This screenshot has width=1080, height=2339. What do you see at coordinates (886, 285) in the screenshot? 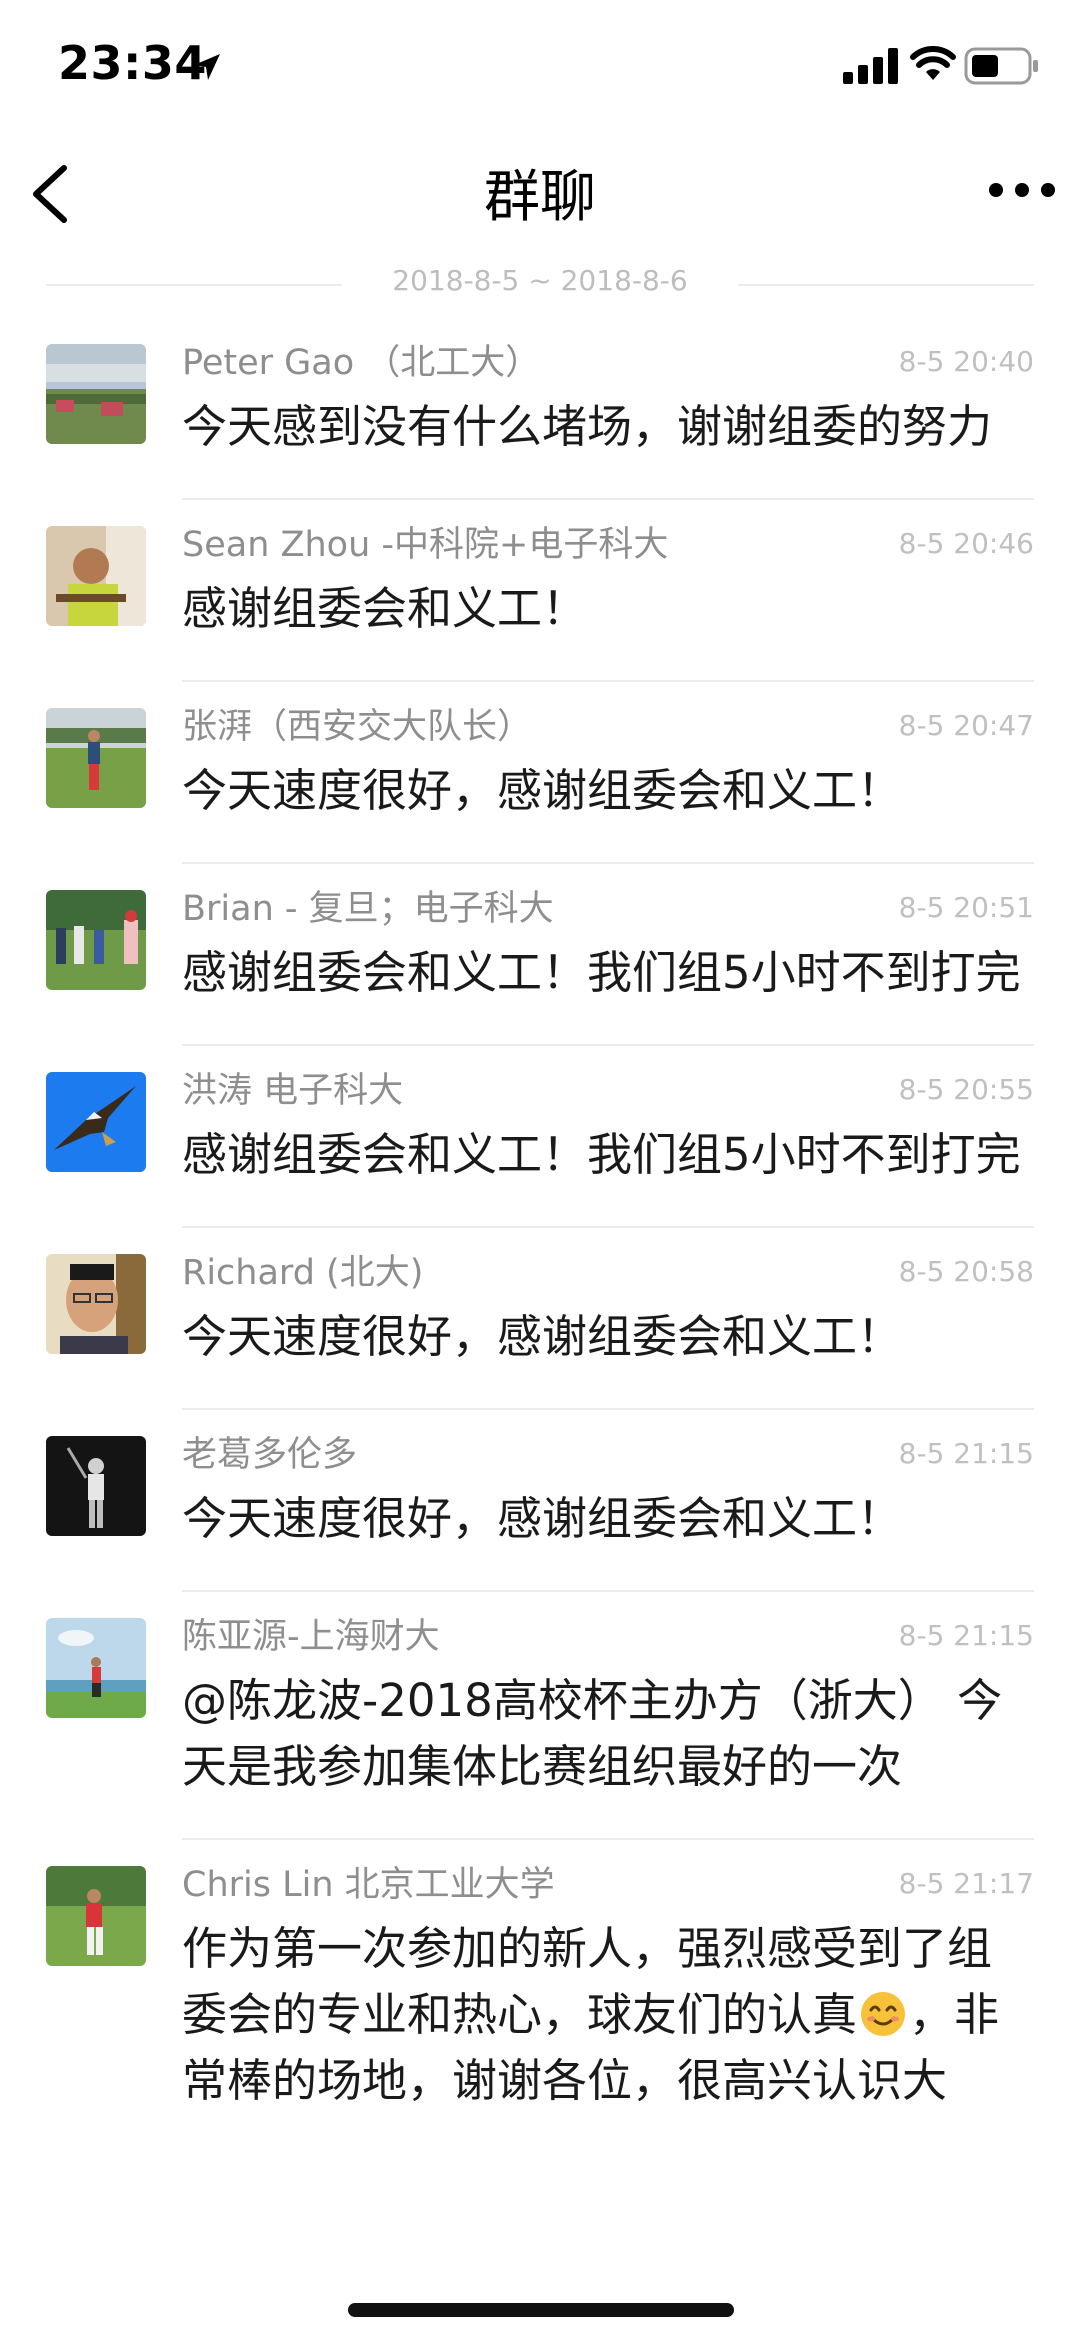
I see `divider-line` at bounding box center [886, 285].